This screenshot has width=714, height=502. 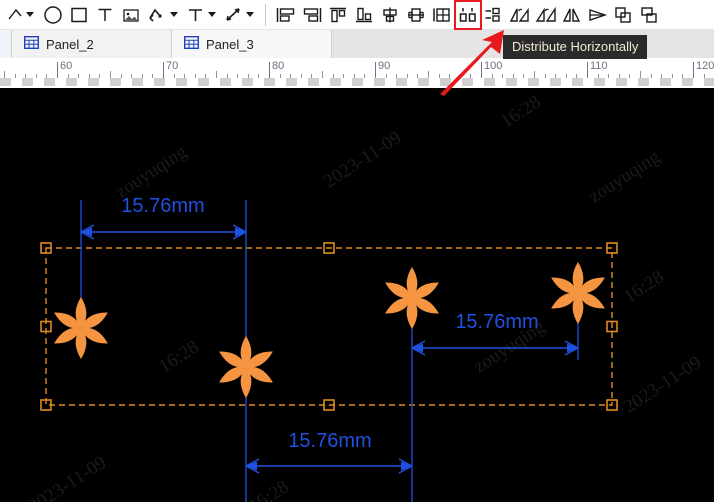 What do you see at coordinates (357, 82) in the screenshot?
I see `ruler-checker-strip` at bounding box center [357, 82].